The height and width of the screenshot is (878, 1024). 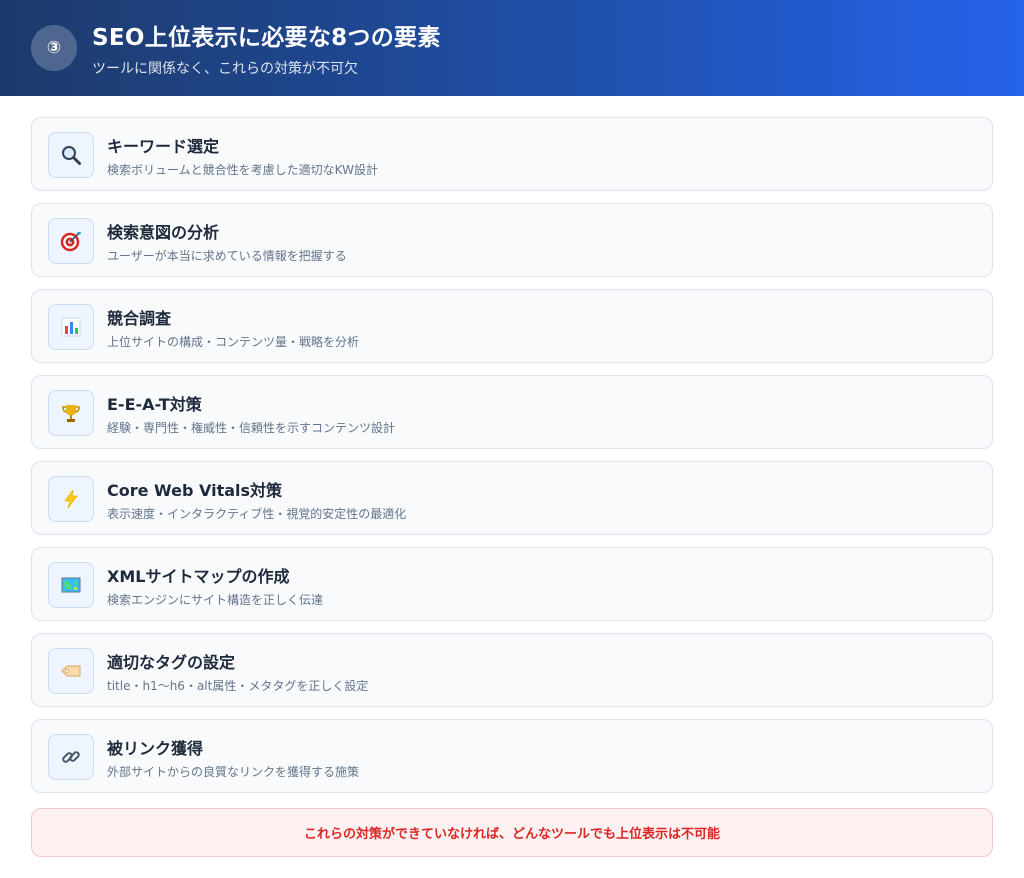 I want to click on item-description: 検索ボリュームと競合性を考慮した適切なKW設計, so click(x=242, y=170).